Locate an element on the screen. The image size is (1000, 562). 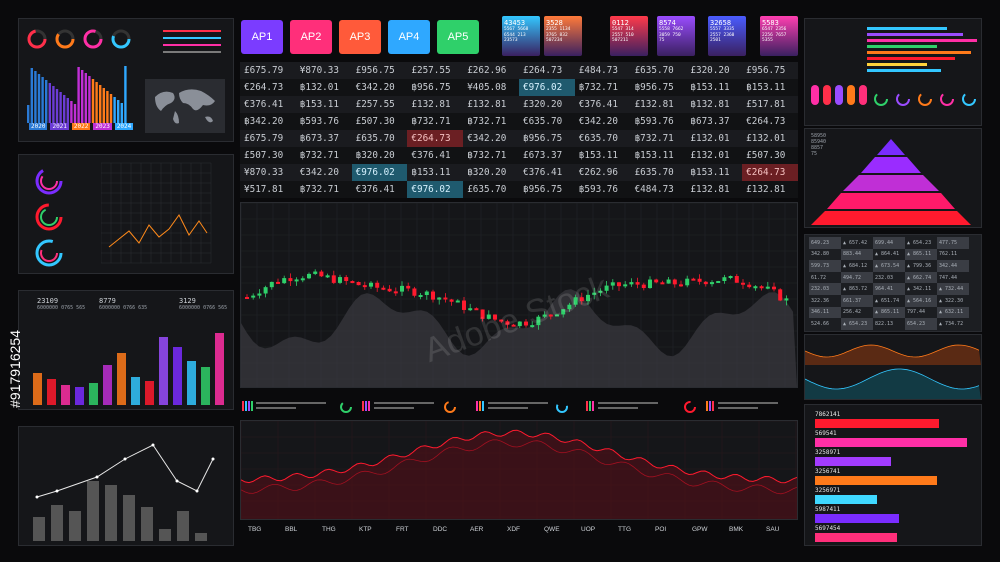
ticker-qwe: QWE is located at coordinates (552, 529).